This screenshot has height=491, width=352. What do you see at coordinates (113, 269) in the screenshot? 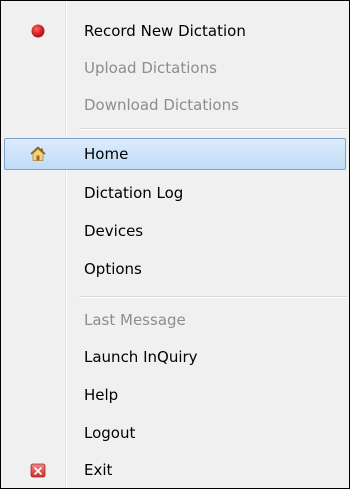
I see `menu-item-label: Options` at bounding box center [113, 269].